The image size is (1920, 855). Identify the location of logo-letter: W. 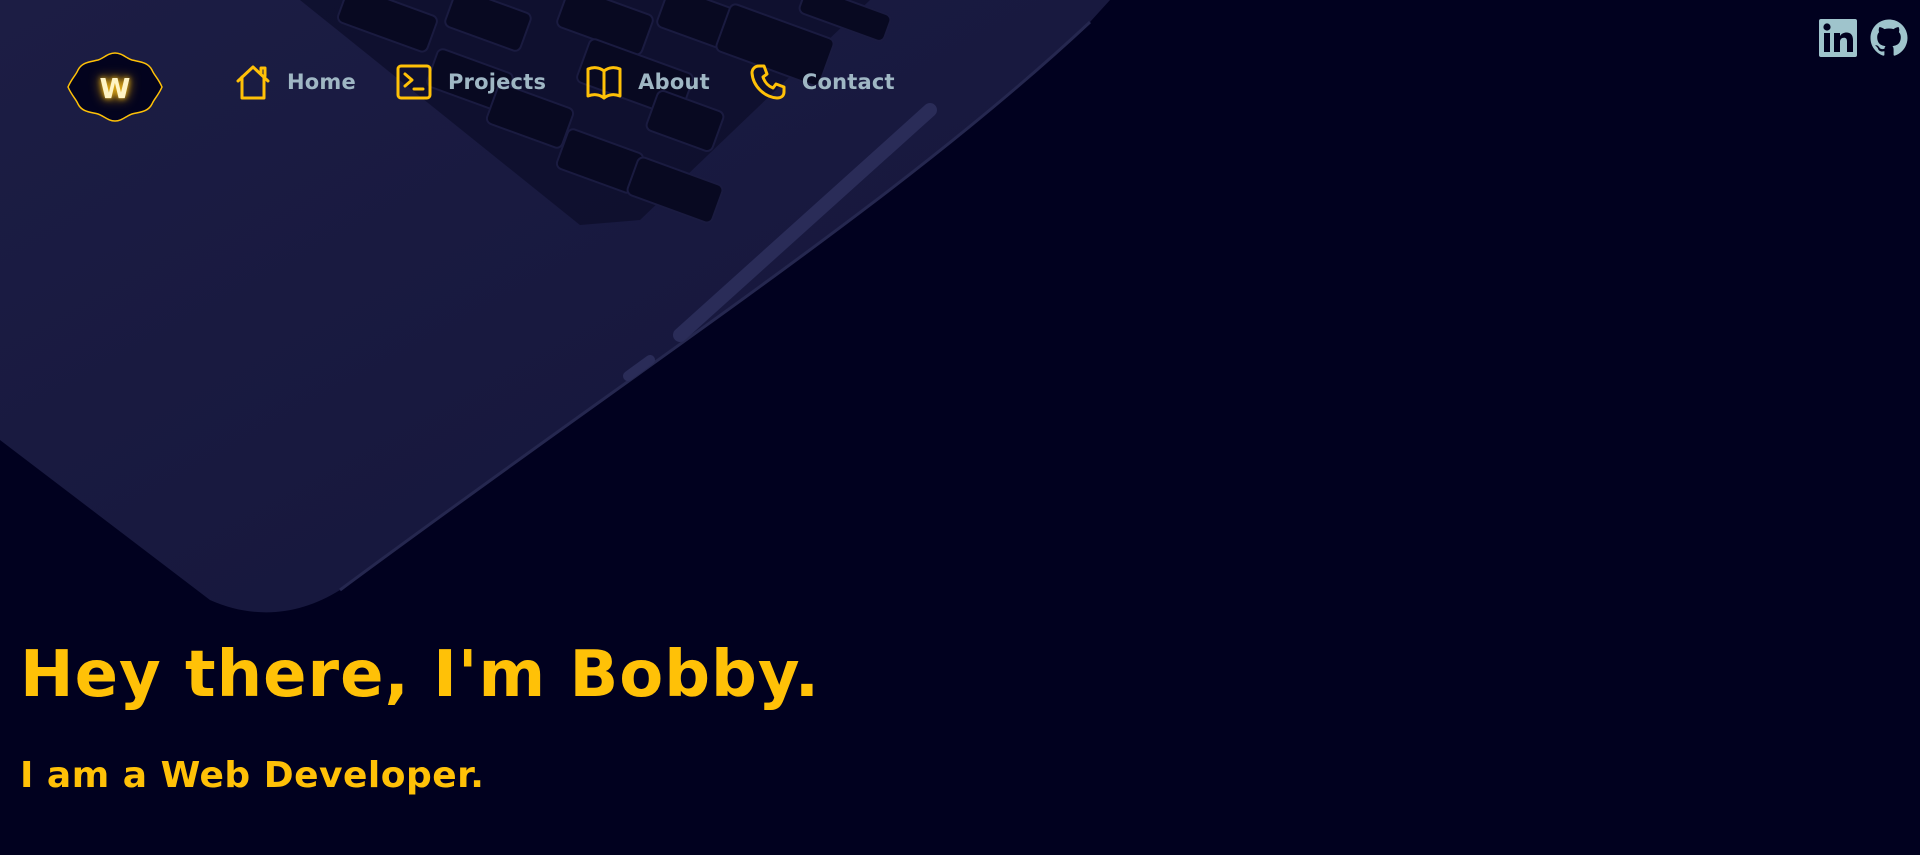
(115, 88).